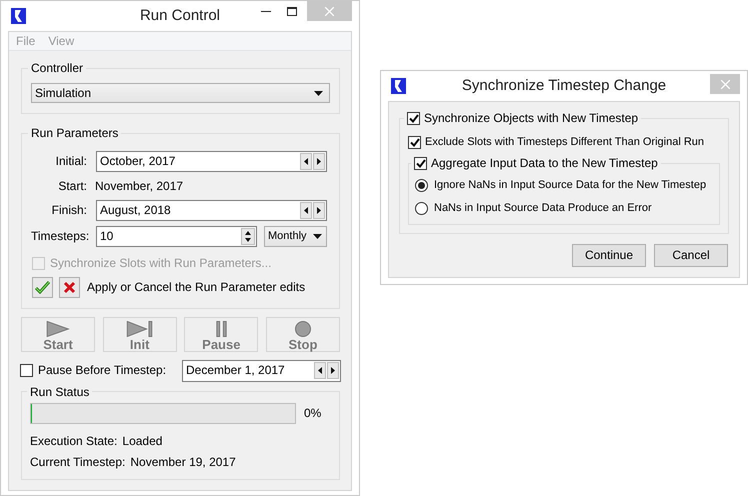 The image size is (748, 496). What do you see at coordinates (543, 208) in the screenshot?
I see `radio-label: NaNs in Input Source Data Produce an Error` at bounding box center [543, 208].